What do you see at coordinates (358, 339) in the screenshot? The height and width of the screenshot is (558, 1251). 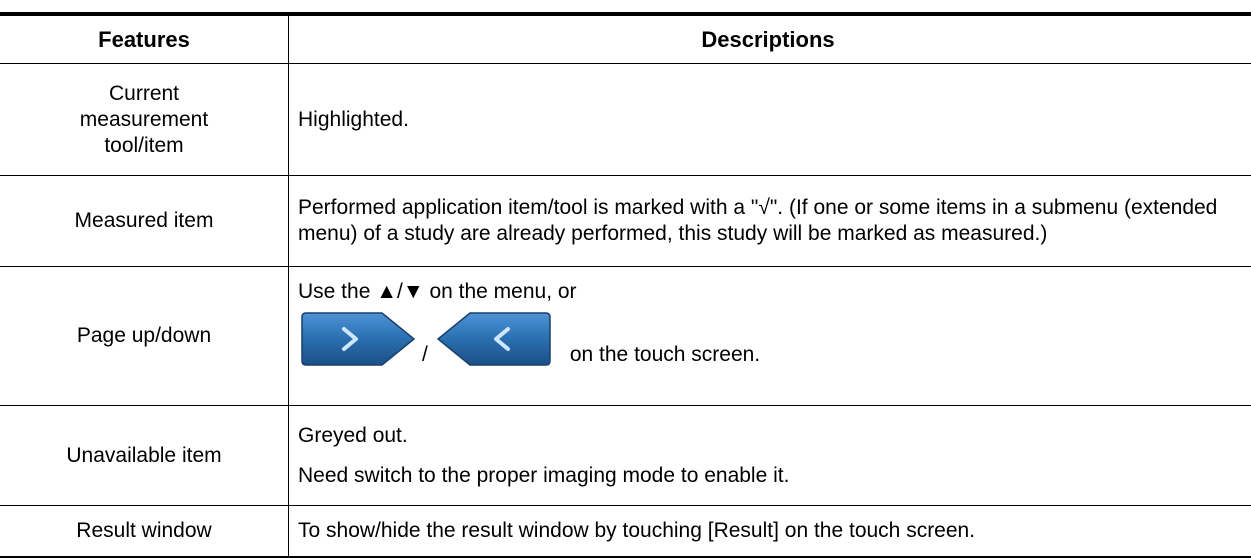 I see `page-forward-icon` at bounding box center [358, 339].